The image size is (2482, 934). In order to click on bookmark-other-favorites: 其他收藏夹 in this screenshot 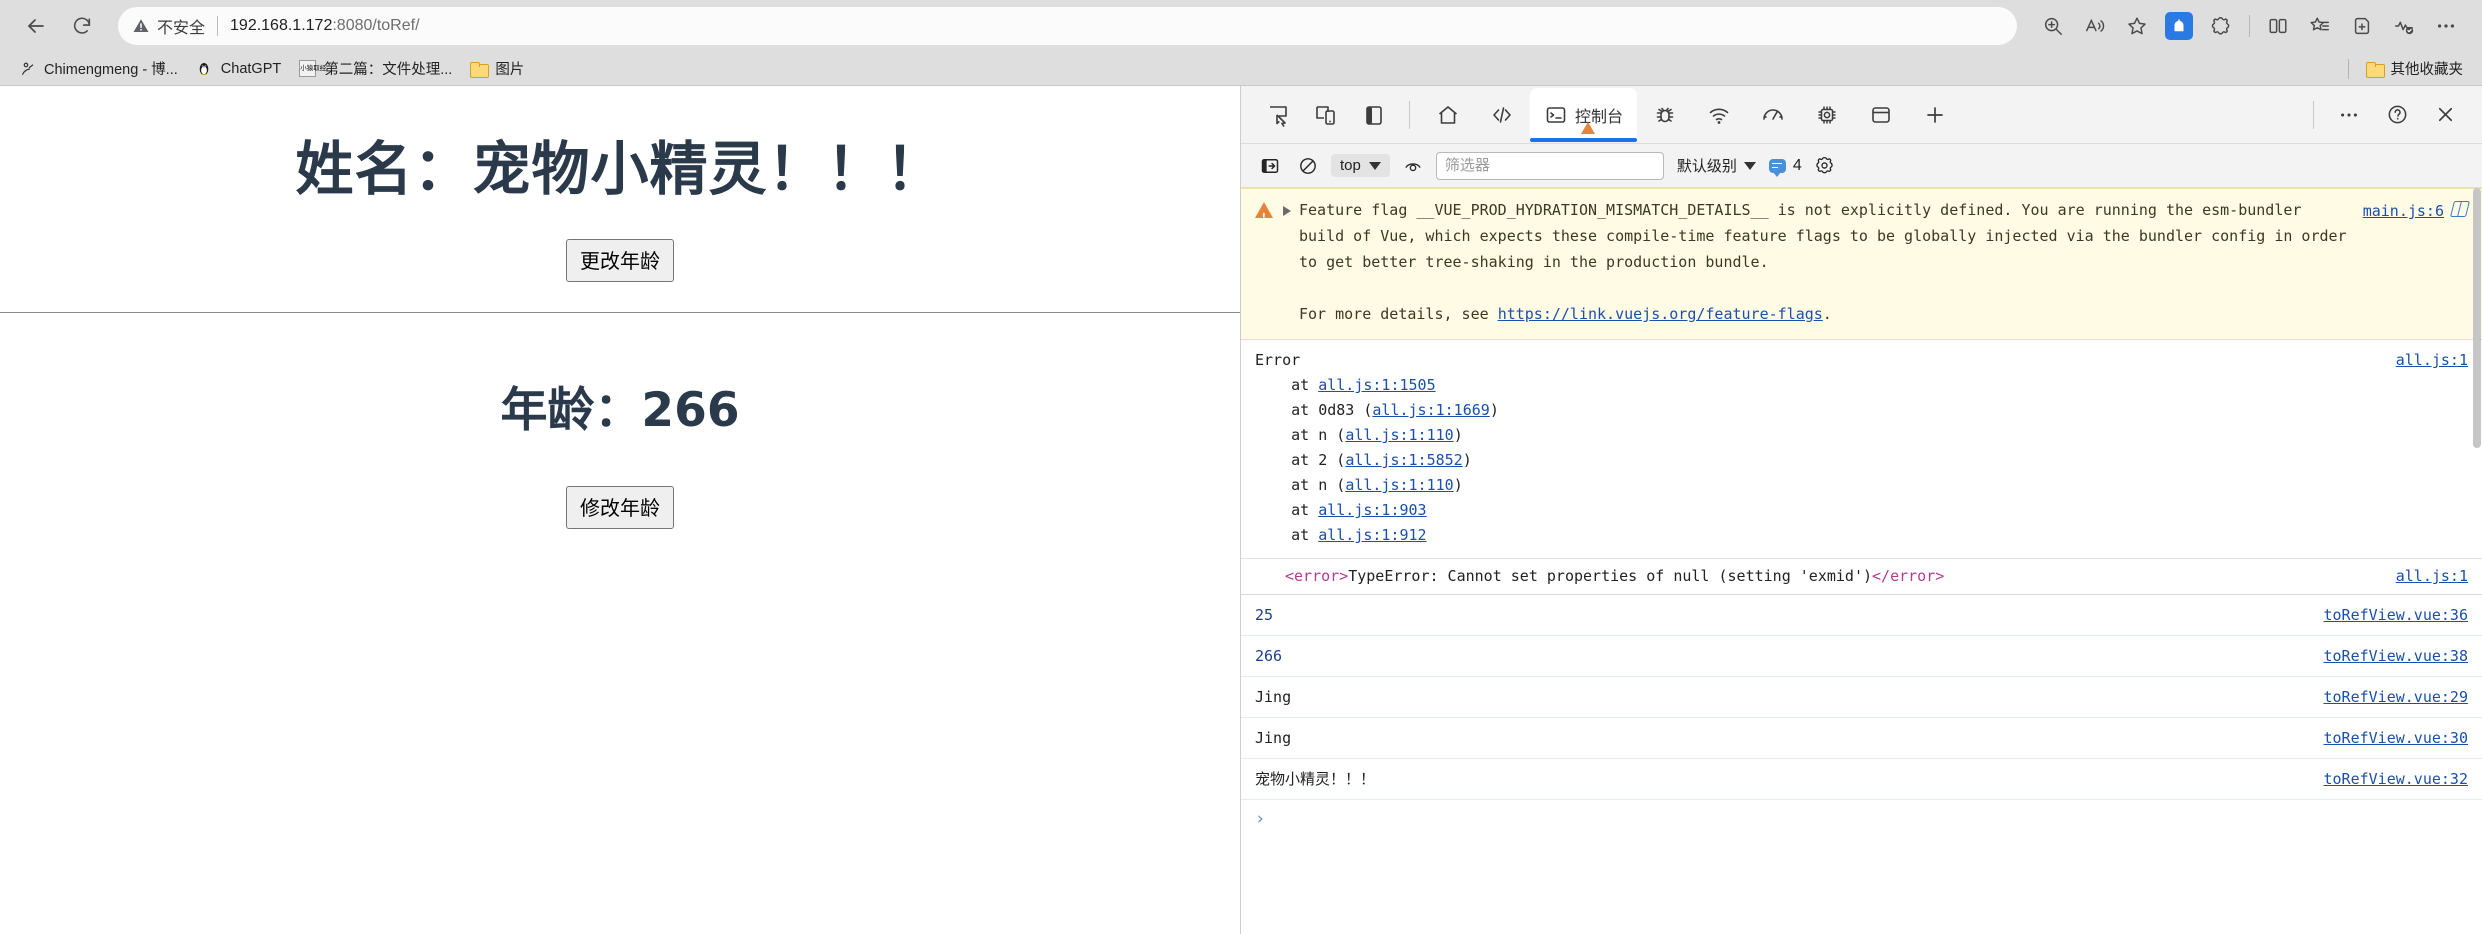, I will do `click(2415, 68)`.